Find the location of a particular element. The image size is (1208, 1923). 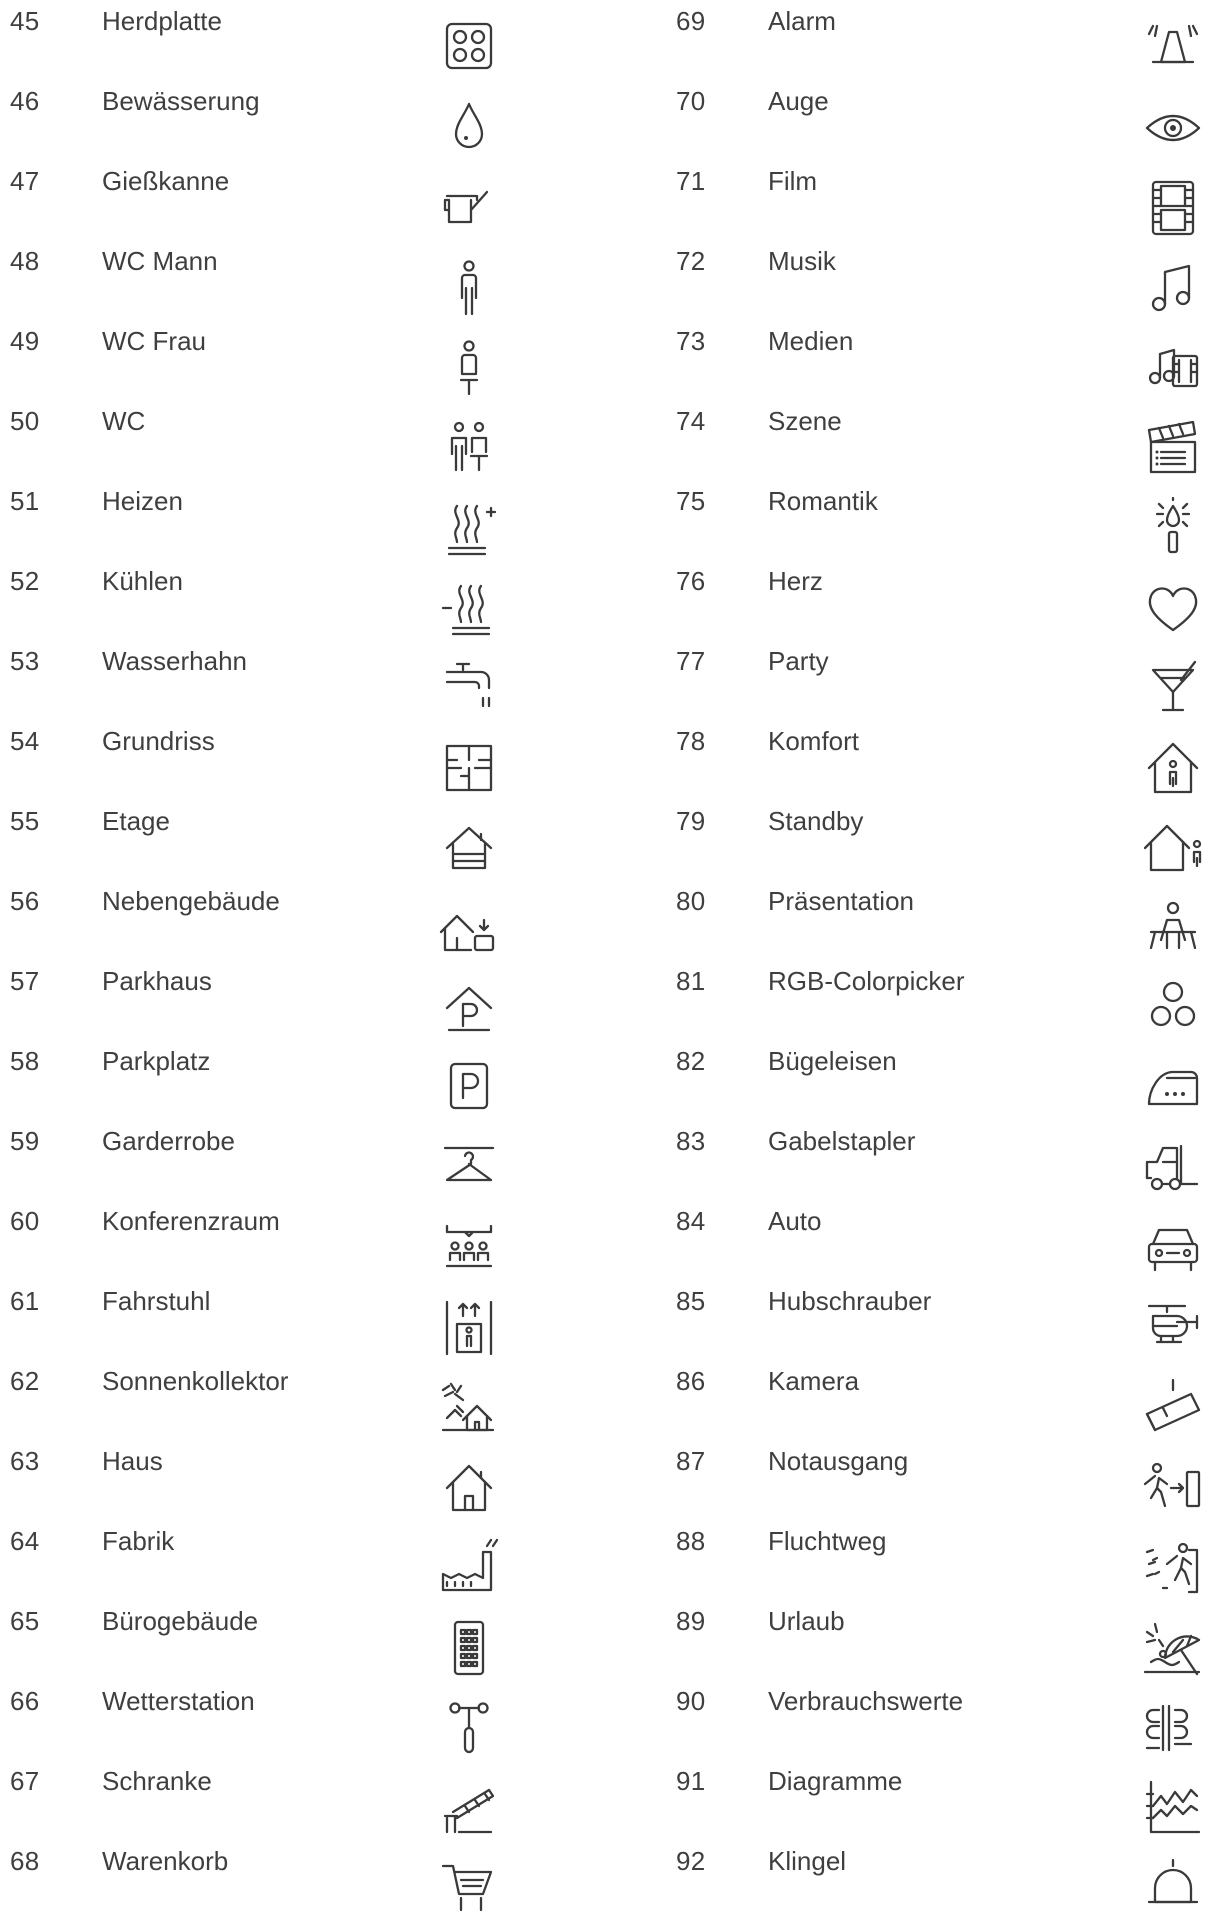

item-number: 70 is located at coordinates (691, 101).